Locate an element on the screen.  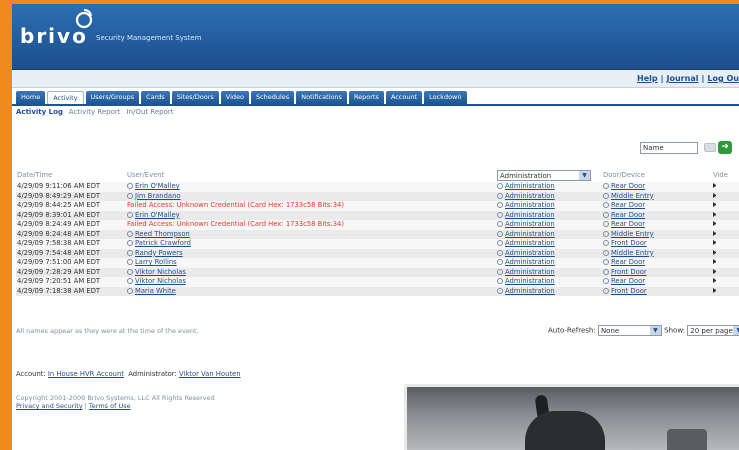
tab-users-groups: Users/Groups is located at coordinates (112, 97).